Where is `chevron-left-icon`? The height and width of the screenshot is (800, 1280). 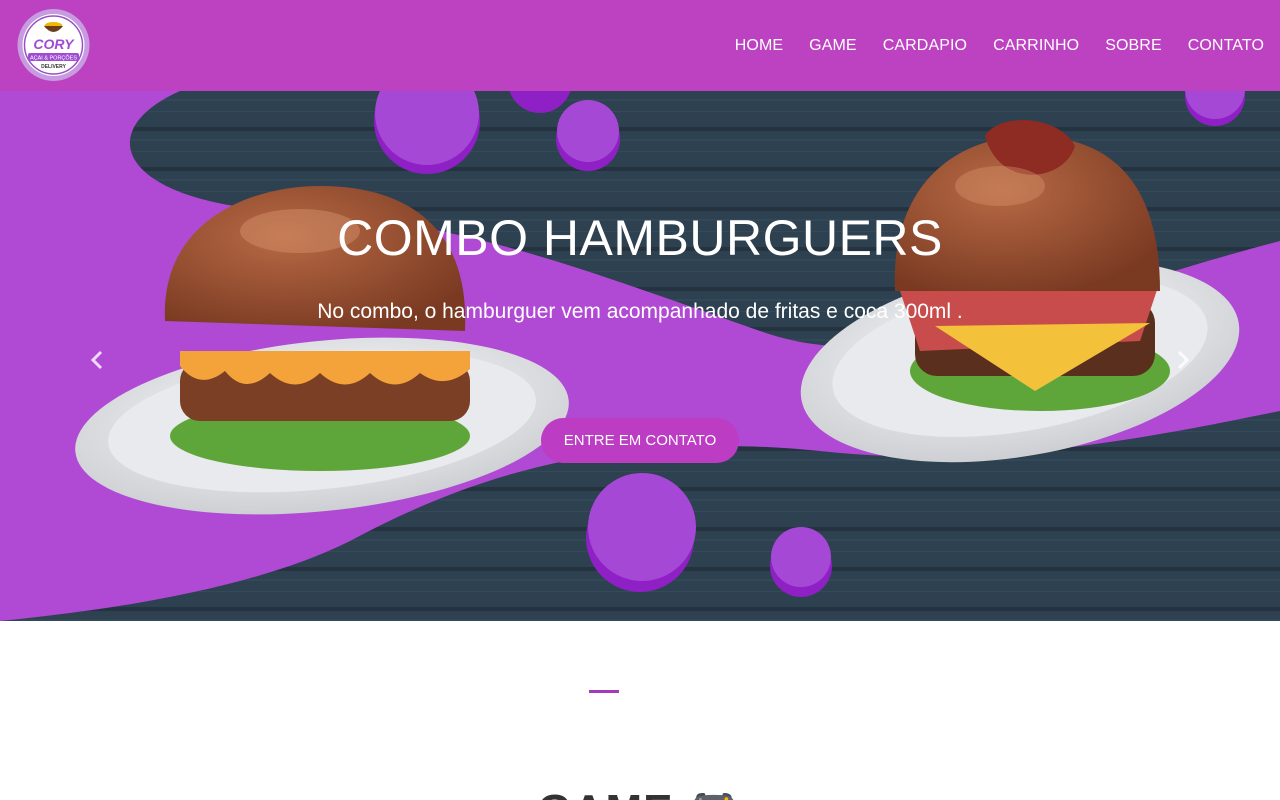
chevron-left-icon is located at coordinates (97, 361).